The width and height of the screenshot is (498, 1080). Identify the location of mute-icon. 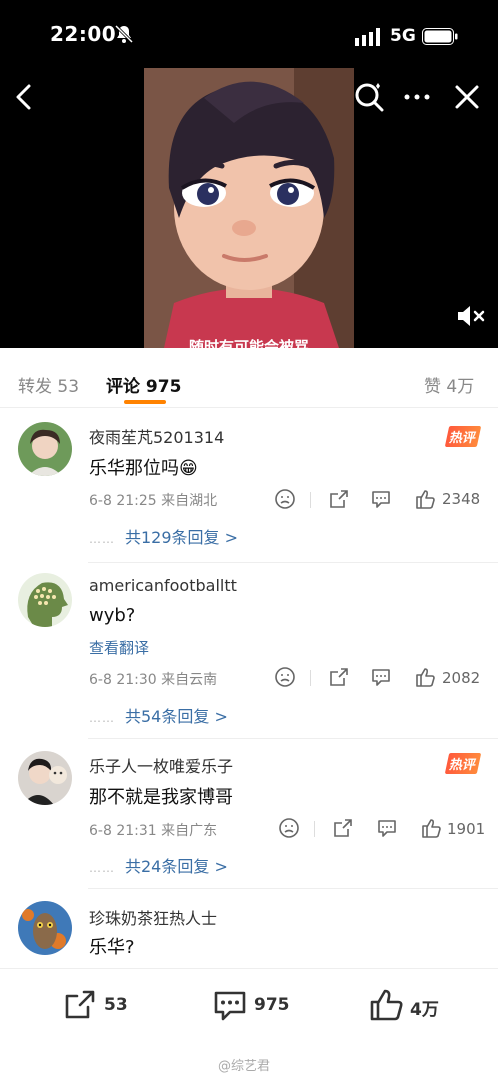
(471, 316).